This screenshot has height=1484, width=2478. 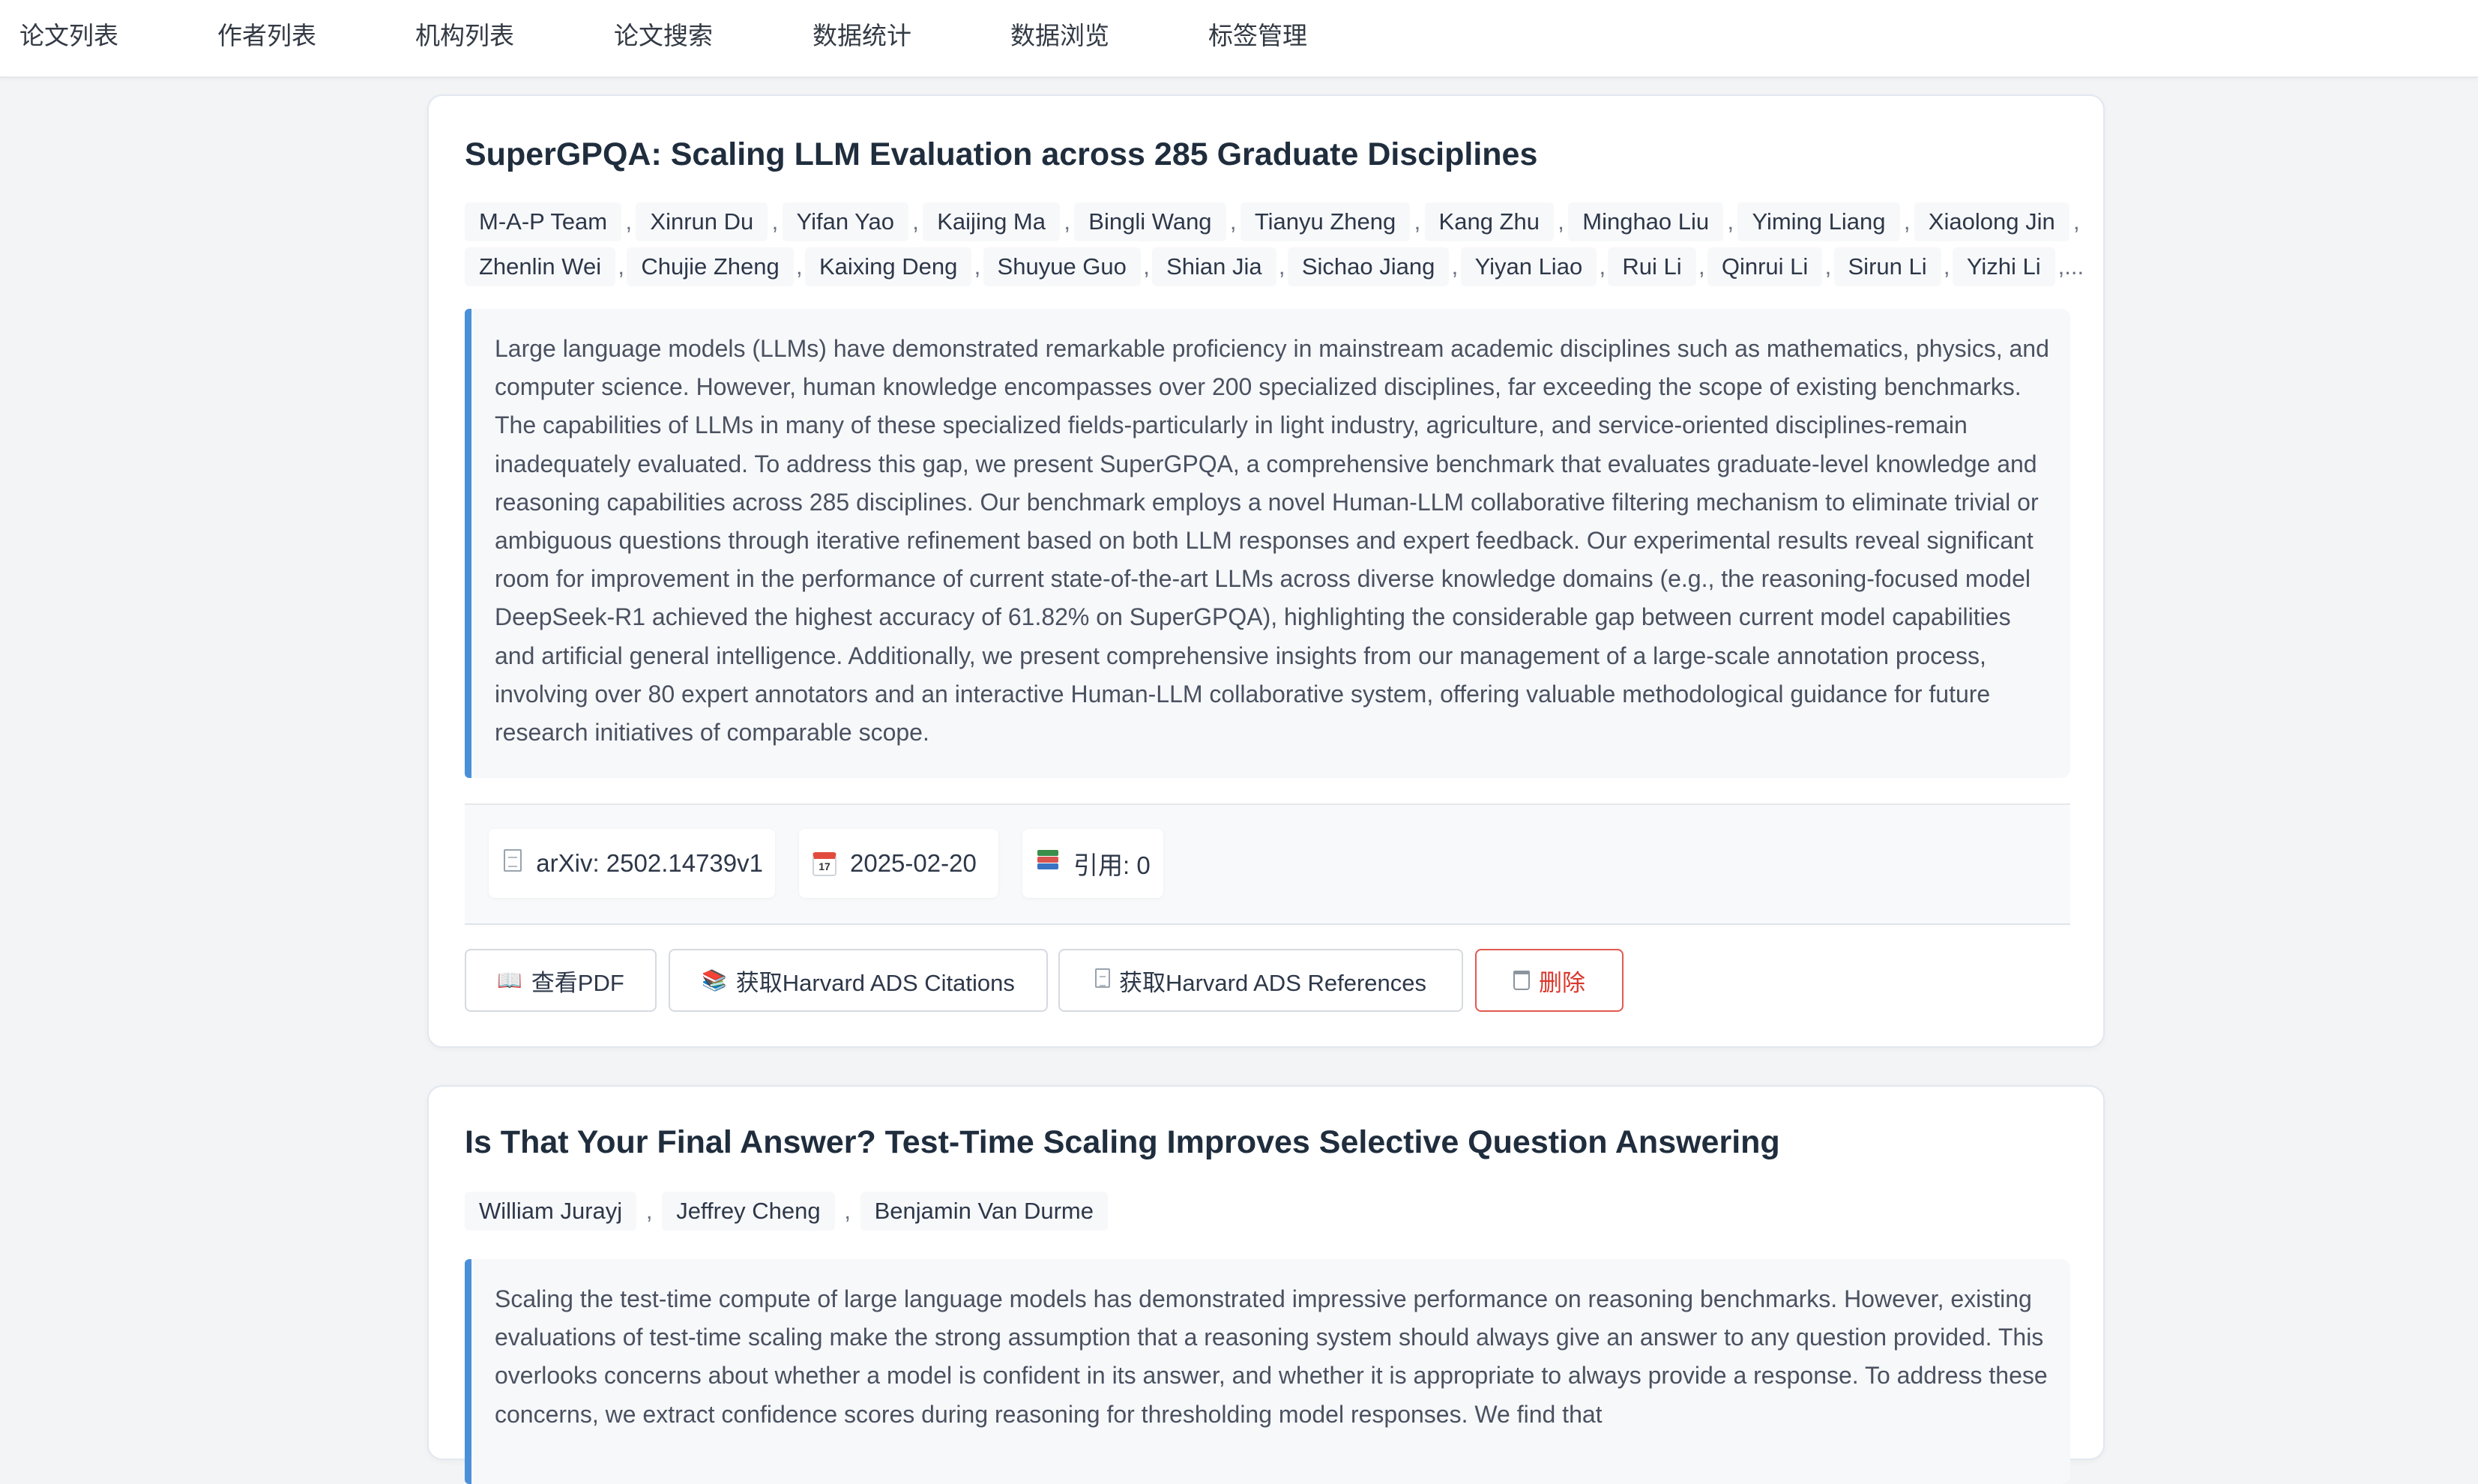 What do you see at coordinates (464, 36) in the screenshot?
I see `nav-item-institution-list: 机构列表` at bounding box center [464, 36].